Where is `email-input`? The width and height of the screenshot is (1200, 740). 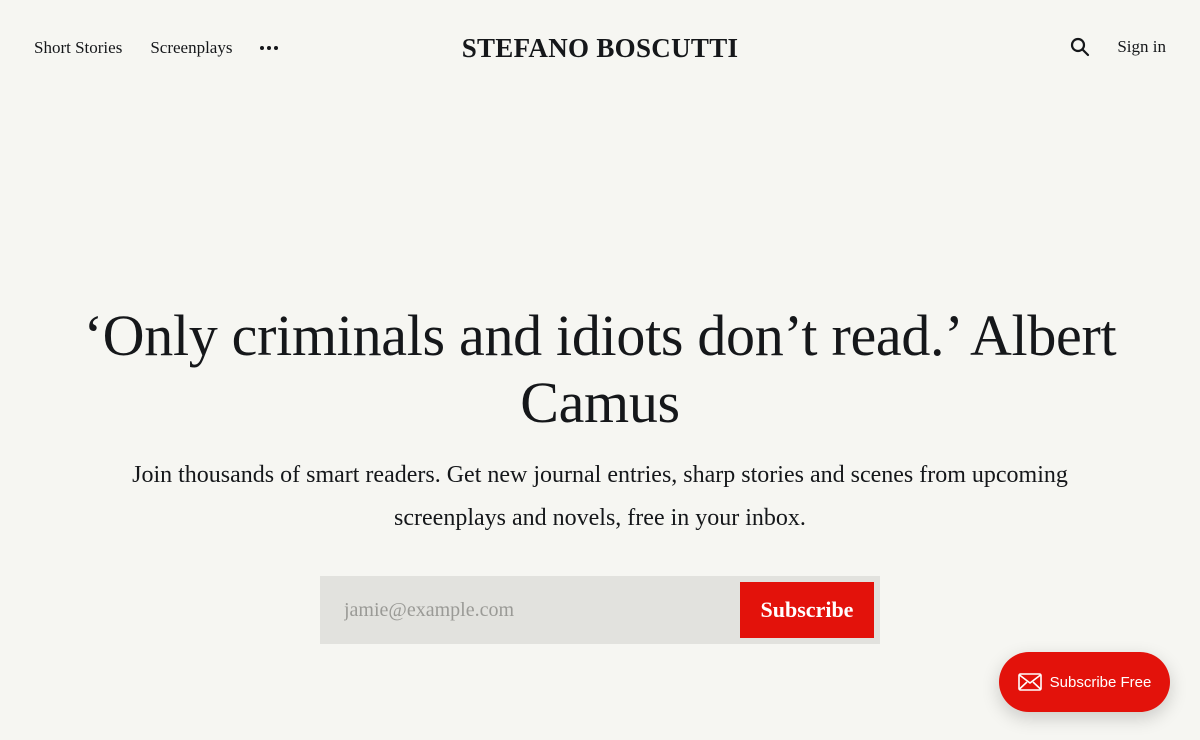 email-input is located at coordinates (530, 610).